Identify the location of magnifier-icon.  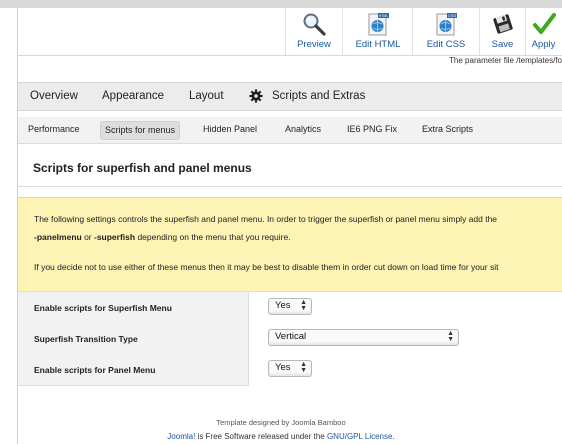
(314, 24).